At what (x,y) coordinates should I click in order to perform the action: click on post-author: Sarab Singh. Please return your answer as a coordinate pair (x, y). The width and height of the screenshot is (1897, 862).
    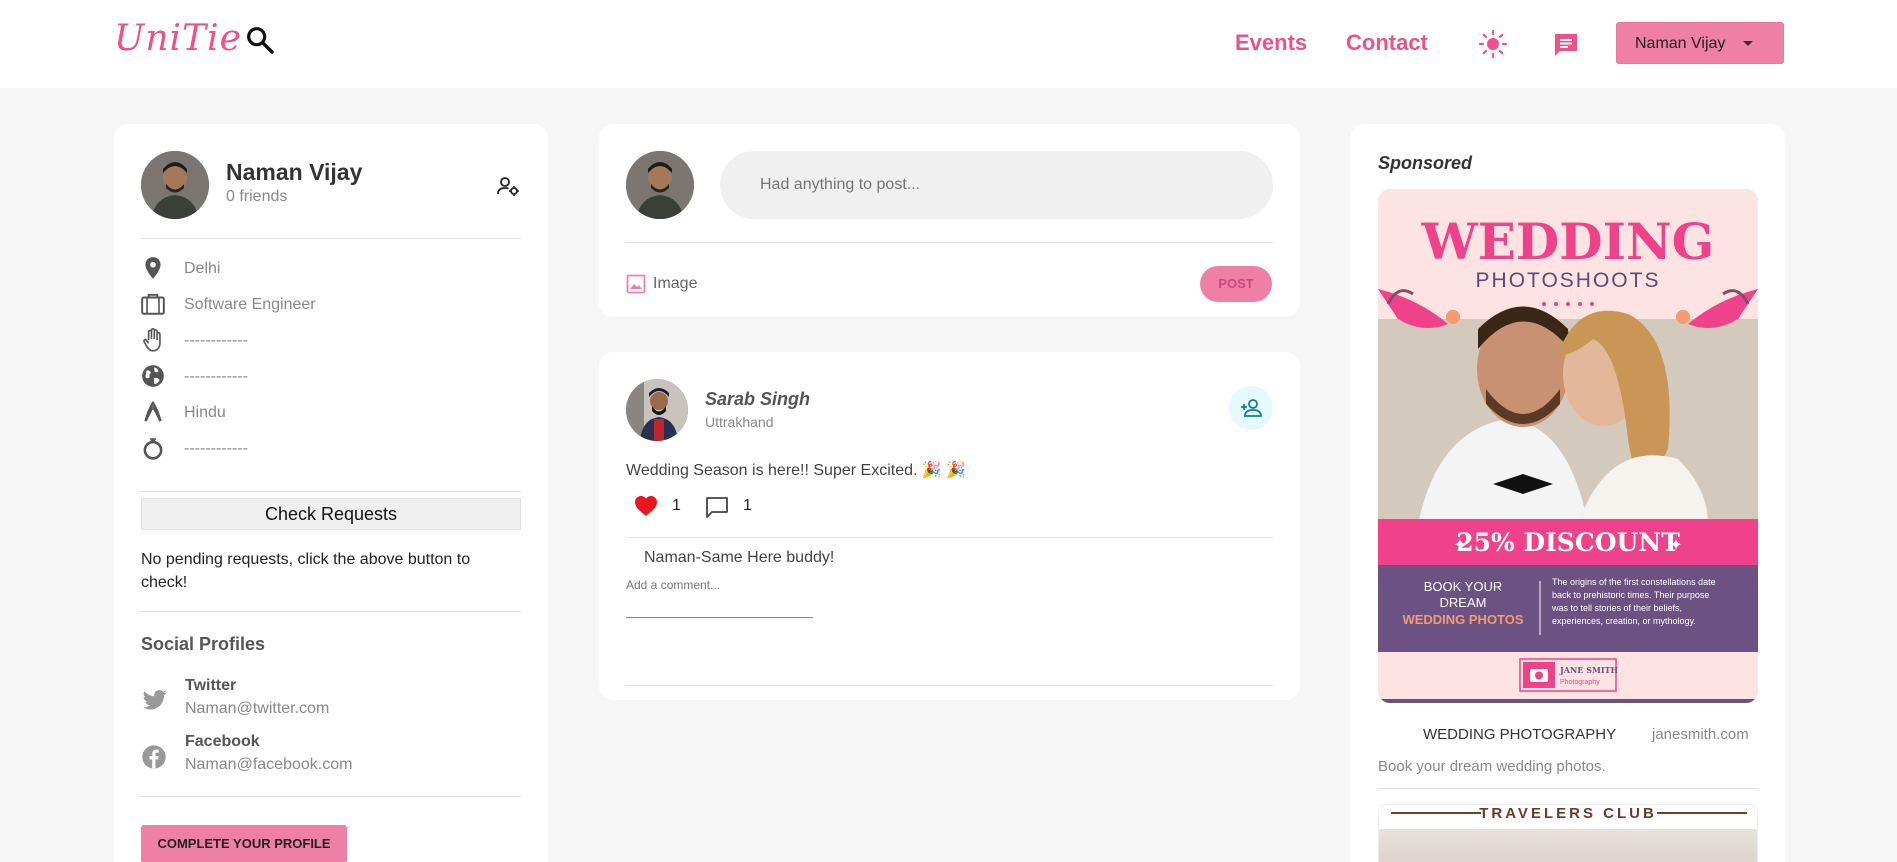
    Looking at the image, I should click on (757, 399).